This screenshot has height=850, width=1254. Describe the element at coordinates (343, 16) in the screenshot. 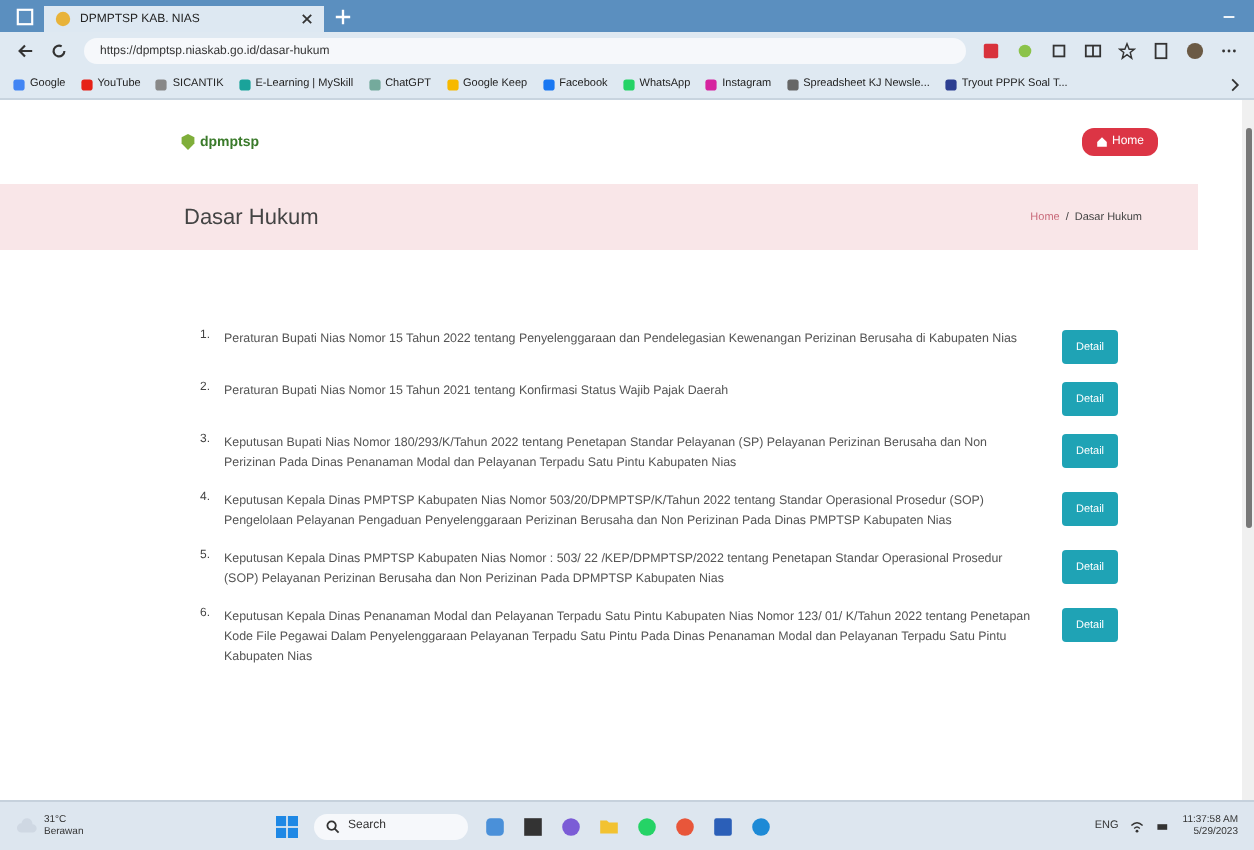

I see `new-tab-icon` at that location.